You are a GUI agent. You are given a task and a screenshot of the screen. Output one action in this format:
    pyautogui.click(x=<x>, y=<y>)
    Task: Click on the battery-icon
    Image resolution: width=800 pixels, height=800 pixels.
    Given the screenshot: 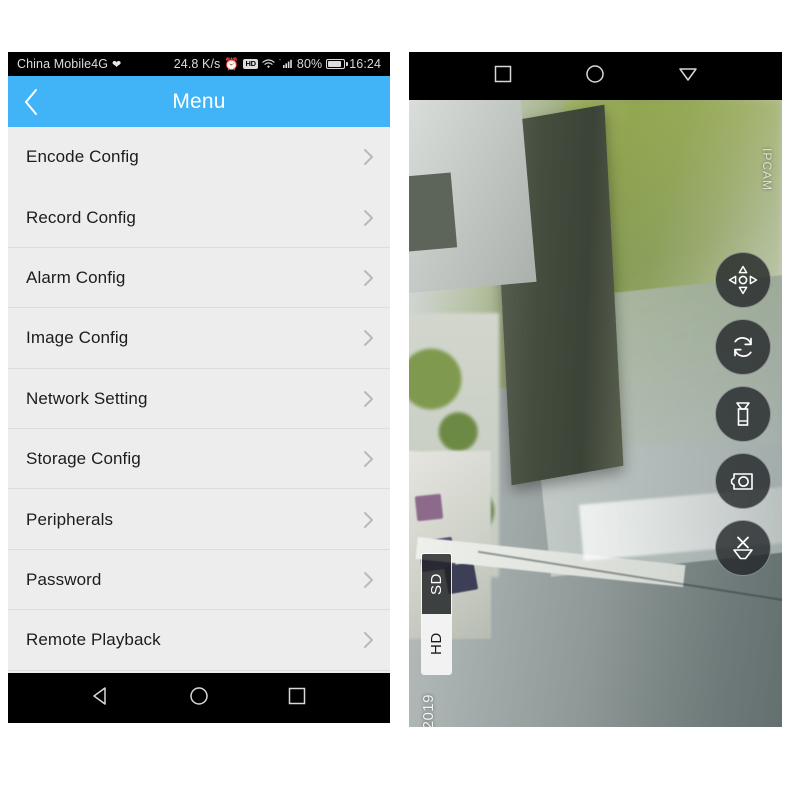 What is the action you would take?
    pyautogui.click(x=337, y=64)
    